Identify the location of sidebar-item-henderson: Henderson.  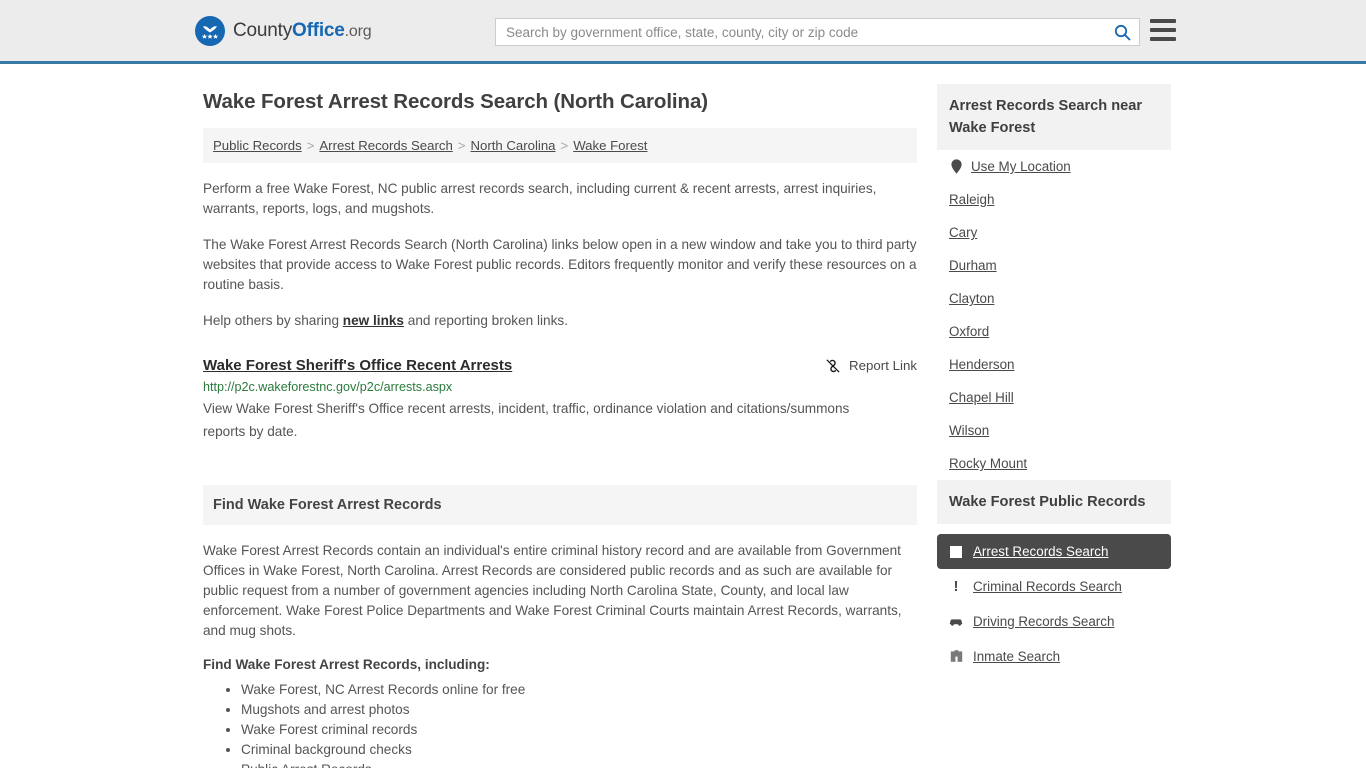
(1054, 364).